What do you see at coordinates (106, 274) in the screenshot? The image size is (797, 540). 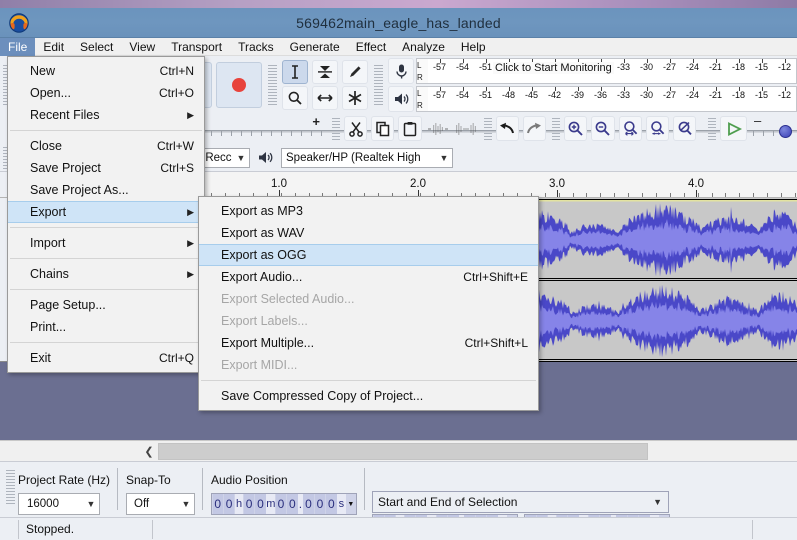 I see `file-menu-item-chains: Chains ▶` at bounding box center [106, 274].